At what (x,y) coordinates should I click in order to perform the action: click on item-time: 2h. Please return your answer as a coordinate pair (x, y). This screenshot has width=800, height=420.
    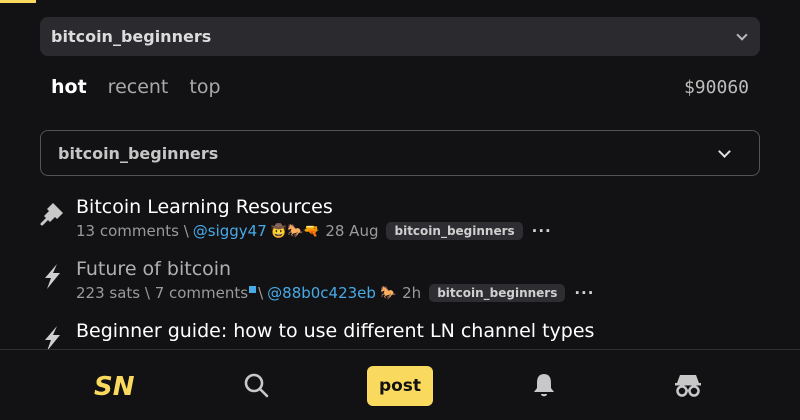
    Looking at the image, I should click on (411, 293).